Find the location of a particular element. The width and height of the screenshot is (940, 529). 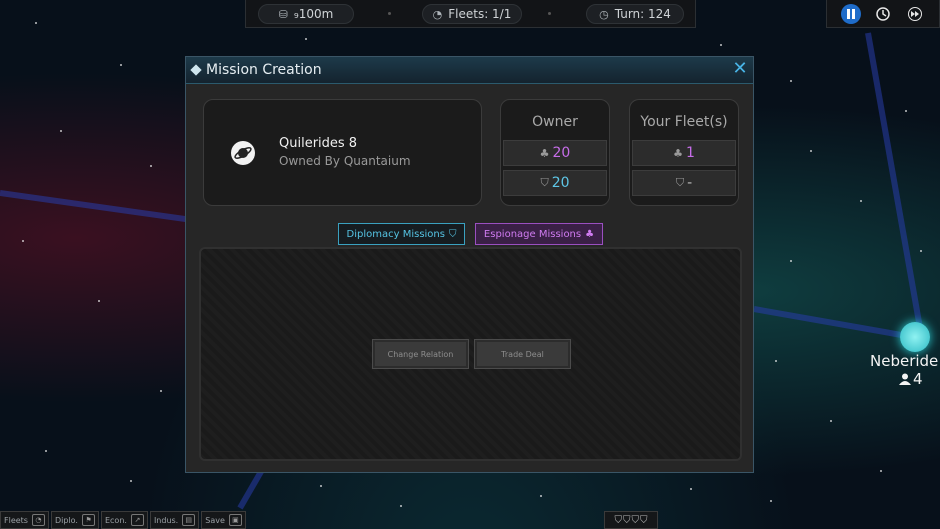

flag-icon: ⚑ is located at coordinates (88, 520).